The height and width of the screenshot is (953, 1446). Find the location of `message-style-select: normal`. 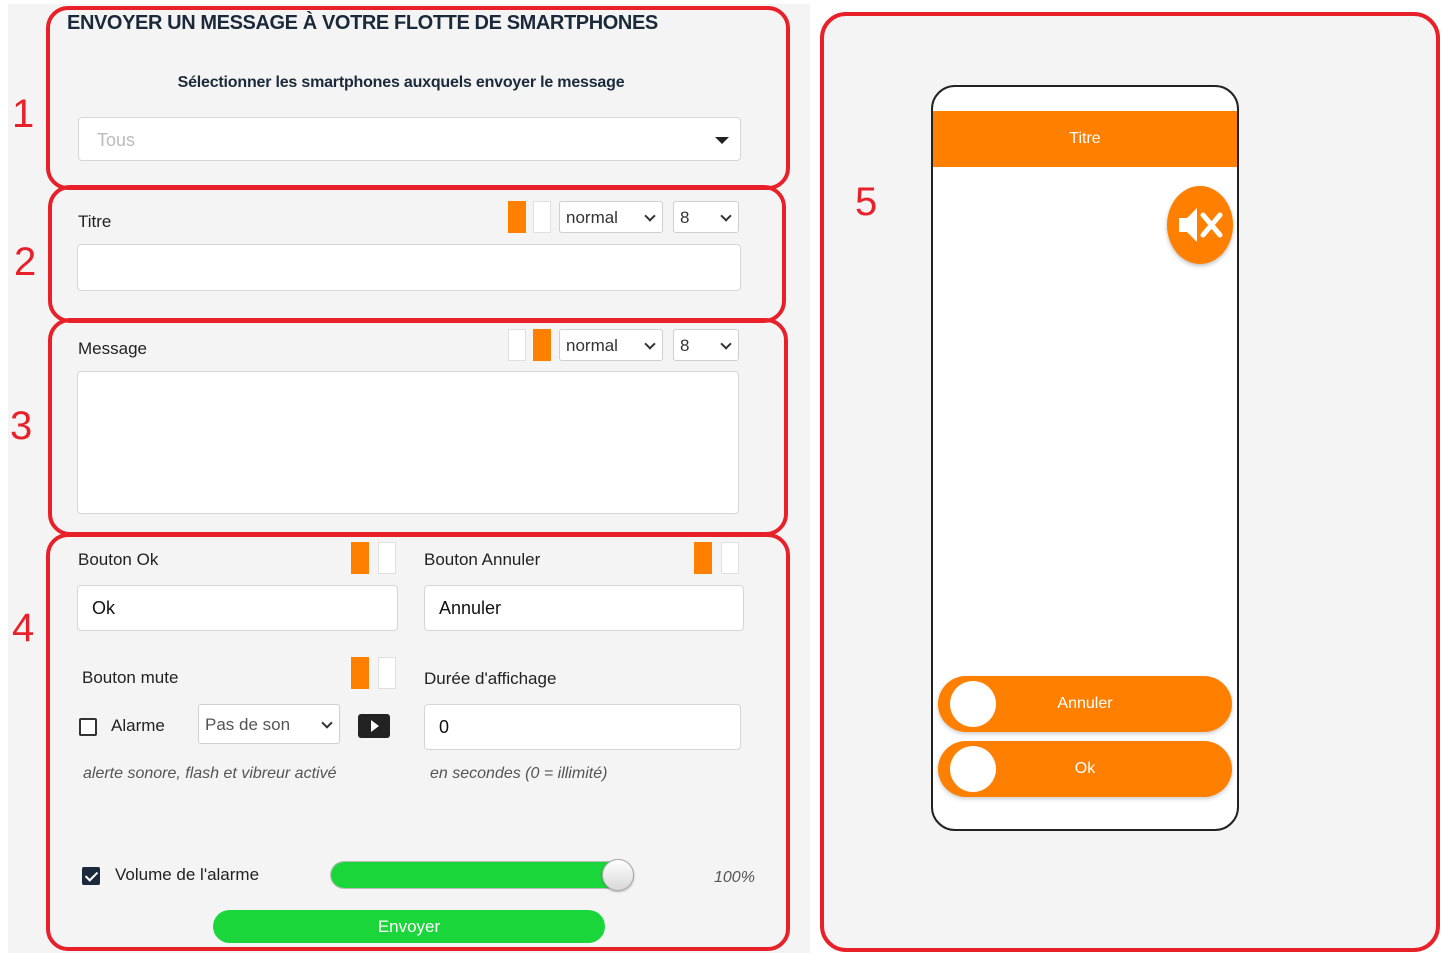

message-style-select: normal is located at coordinates (611, 345).